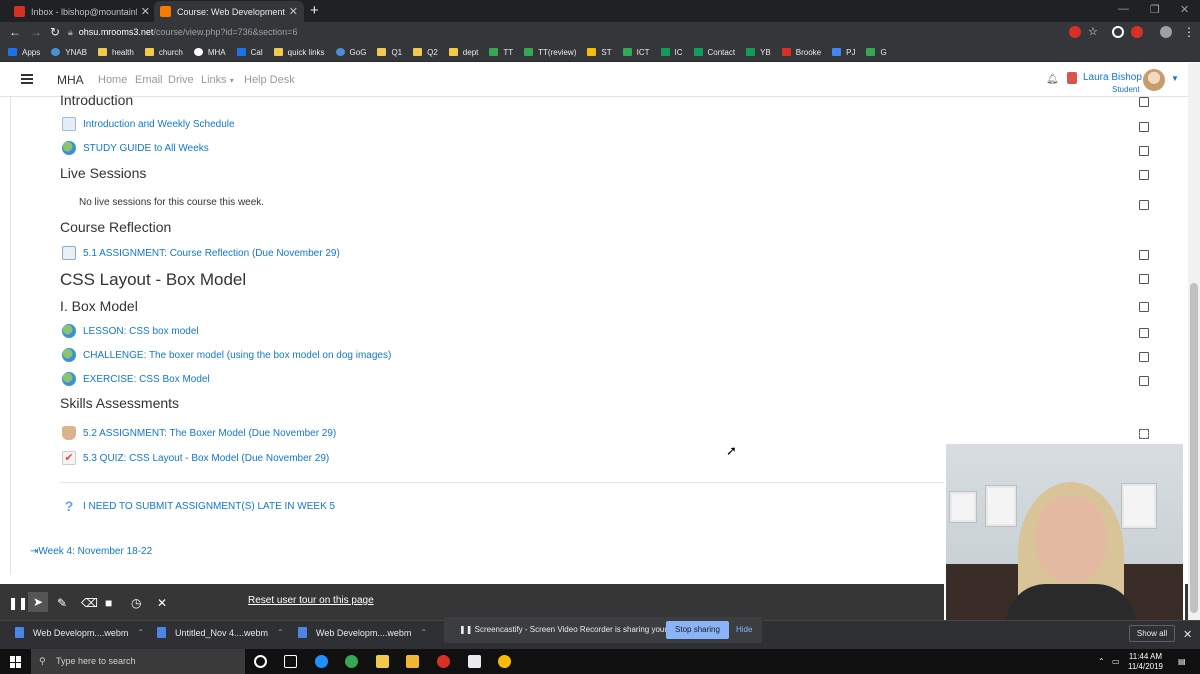  What do you see at coordinates (62, 603) in the screenshot?
I see `pen-icon: ✎` at bounding box center [62, 603].